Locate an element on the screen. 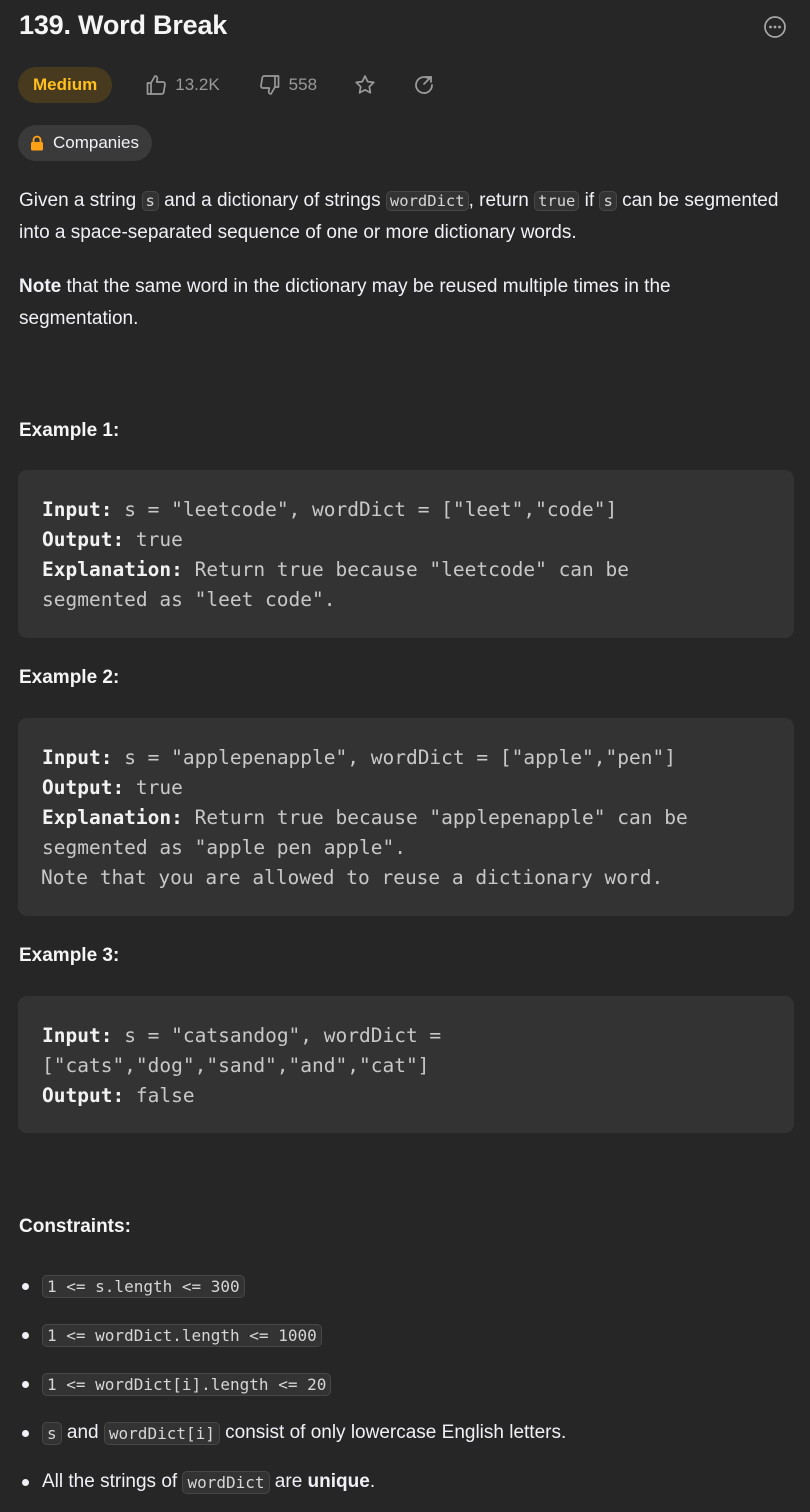 The width and height of the screenshot is (810, 1512). constraint-text: All the strings of is located at coordinates (112, 1481).